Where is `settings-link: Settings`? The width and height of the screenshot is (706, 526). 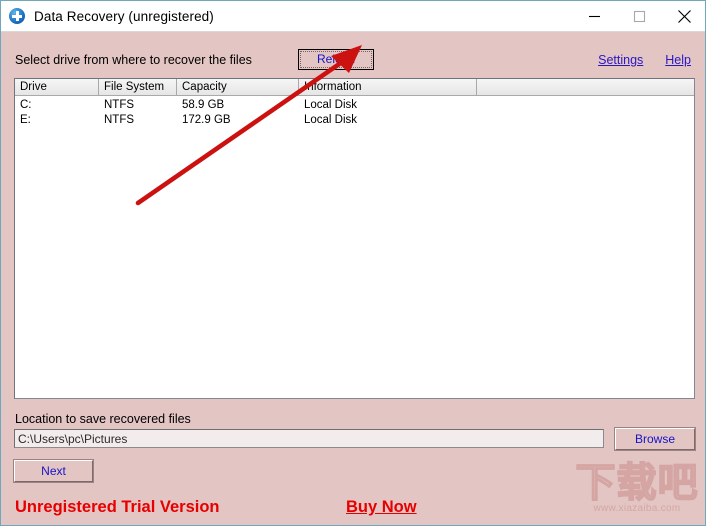 settings-link: Settings is located at coordinates (620, 60).